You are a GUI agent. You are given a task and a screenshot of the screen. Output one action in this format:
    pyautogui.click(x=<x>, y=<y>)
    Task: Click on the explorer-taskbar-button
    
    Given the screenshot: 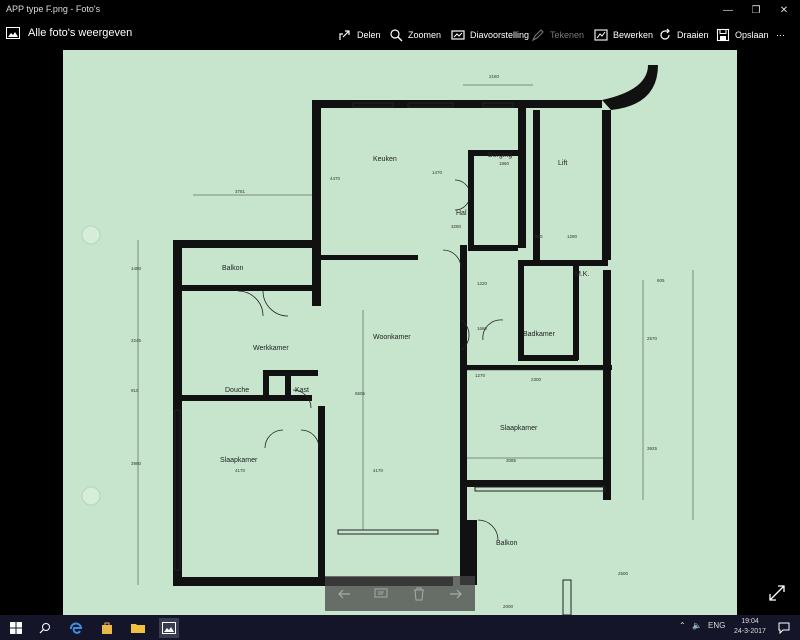 What is the action you would take?
    pyautogui.click(x=138, y=628)
    